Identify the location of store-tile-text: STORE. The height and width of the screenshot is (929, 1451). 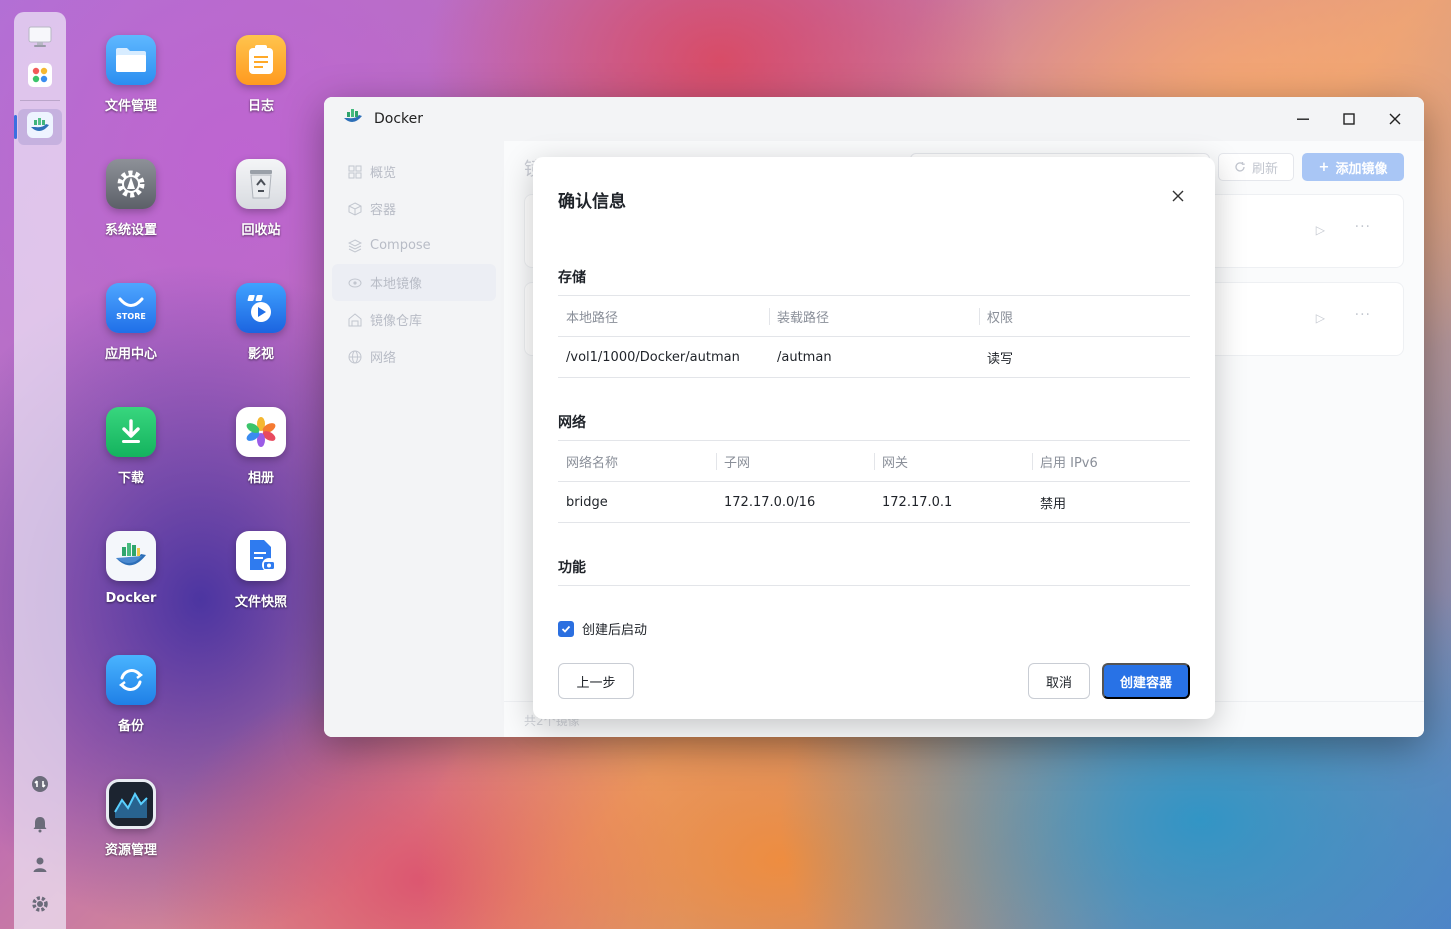
(131, 316).